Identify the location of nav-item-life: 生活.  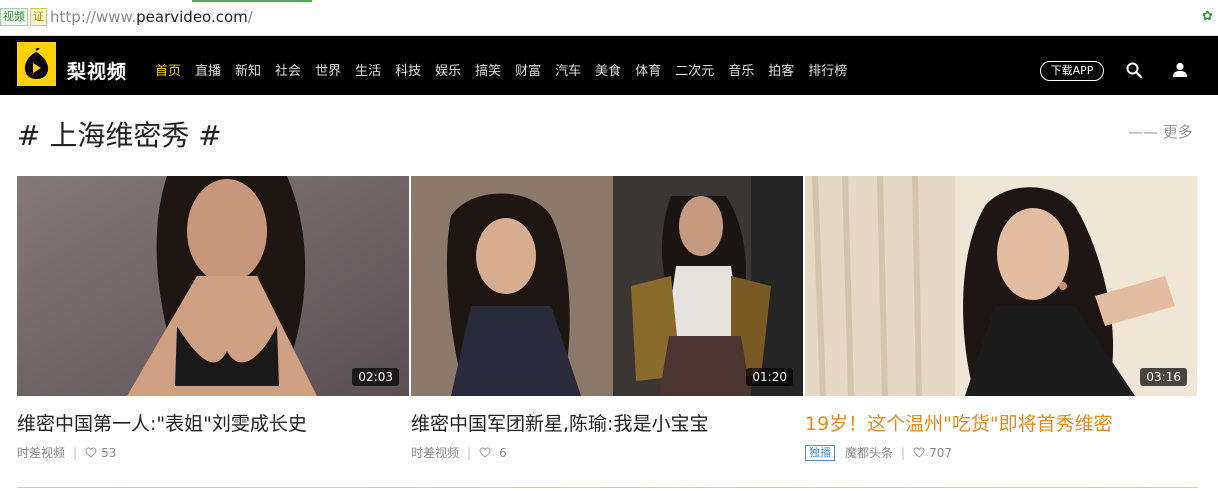
(368, 69).